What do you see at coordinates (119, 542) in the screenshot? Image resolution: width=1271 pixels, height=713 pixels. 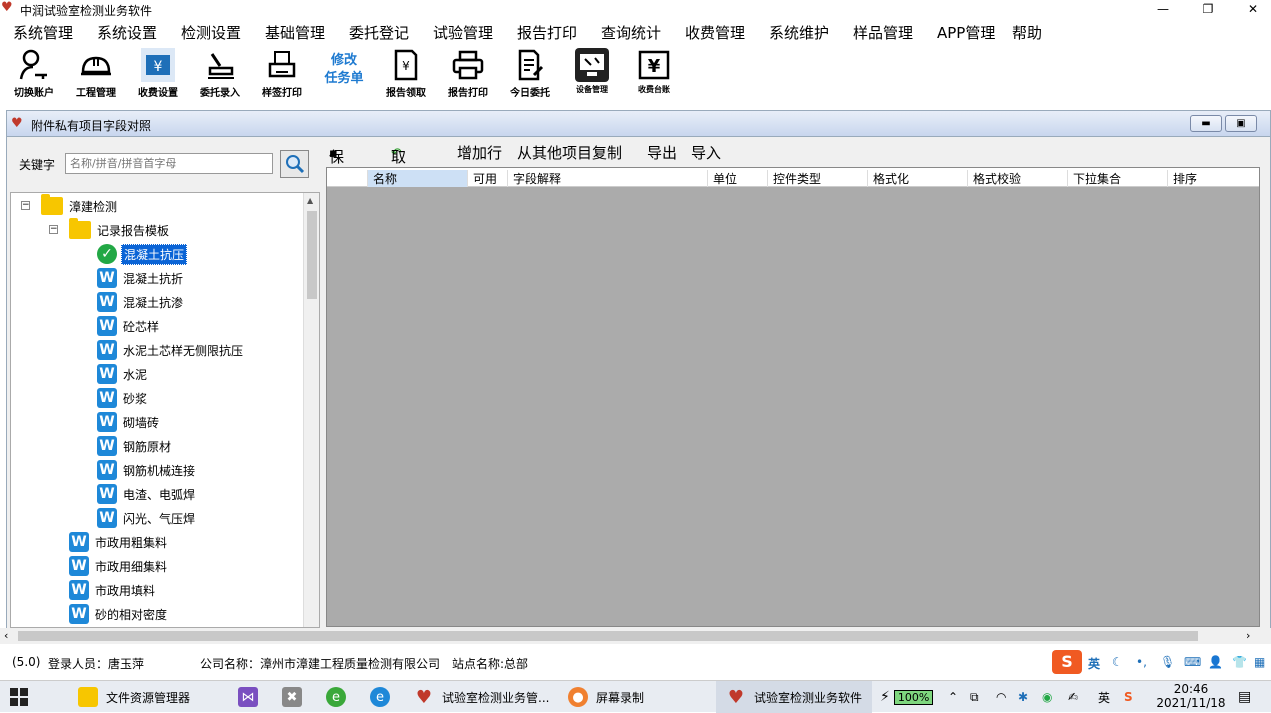 I see `tree-item: W 市政用粗集料` at bounding box center [119, 542].